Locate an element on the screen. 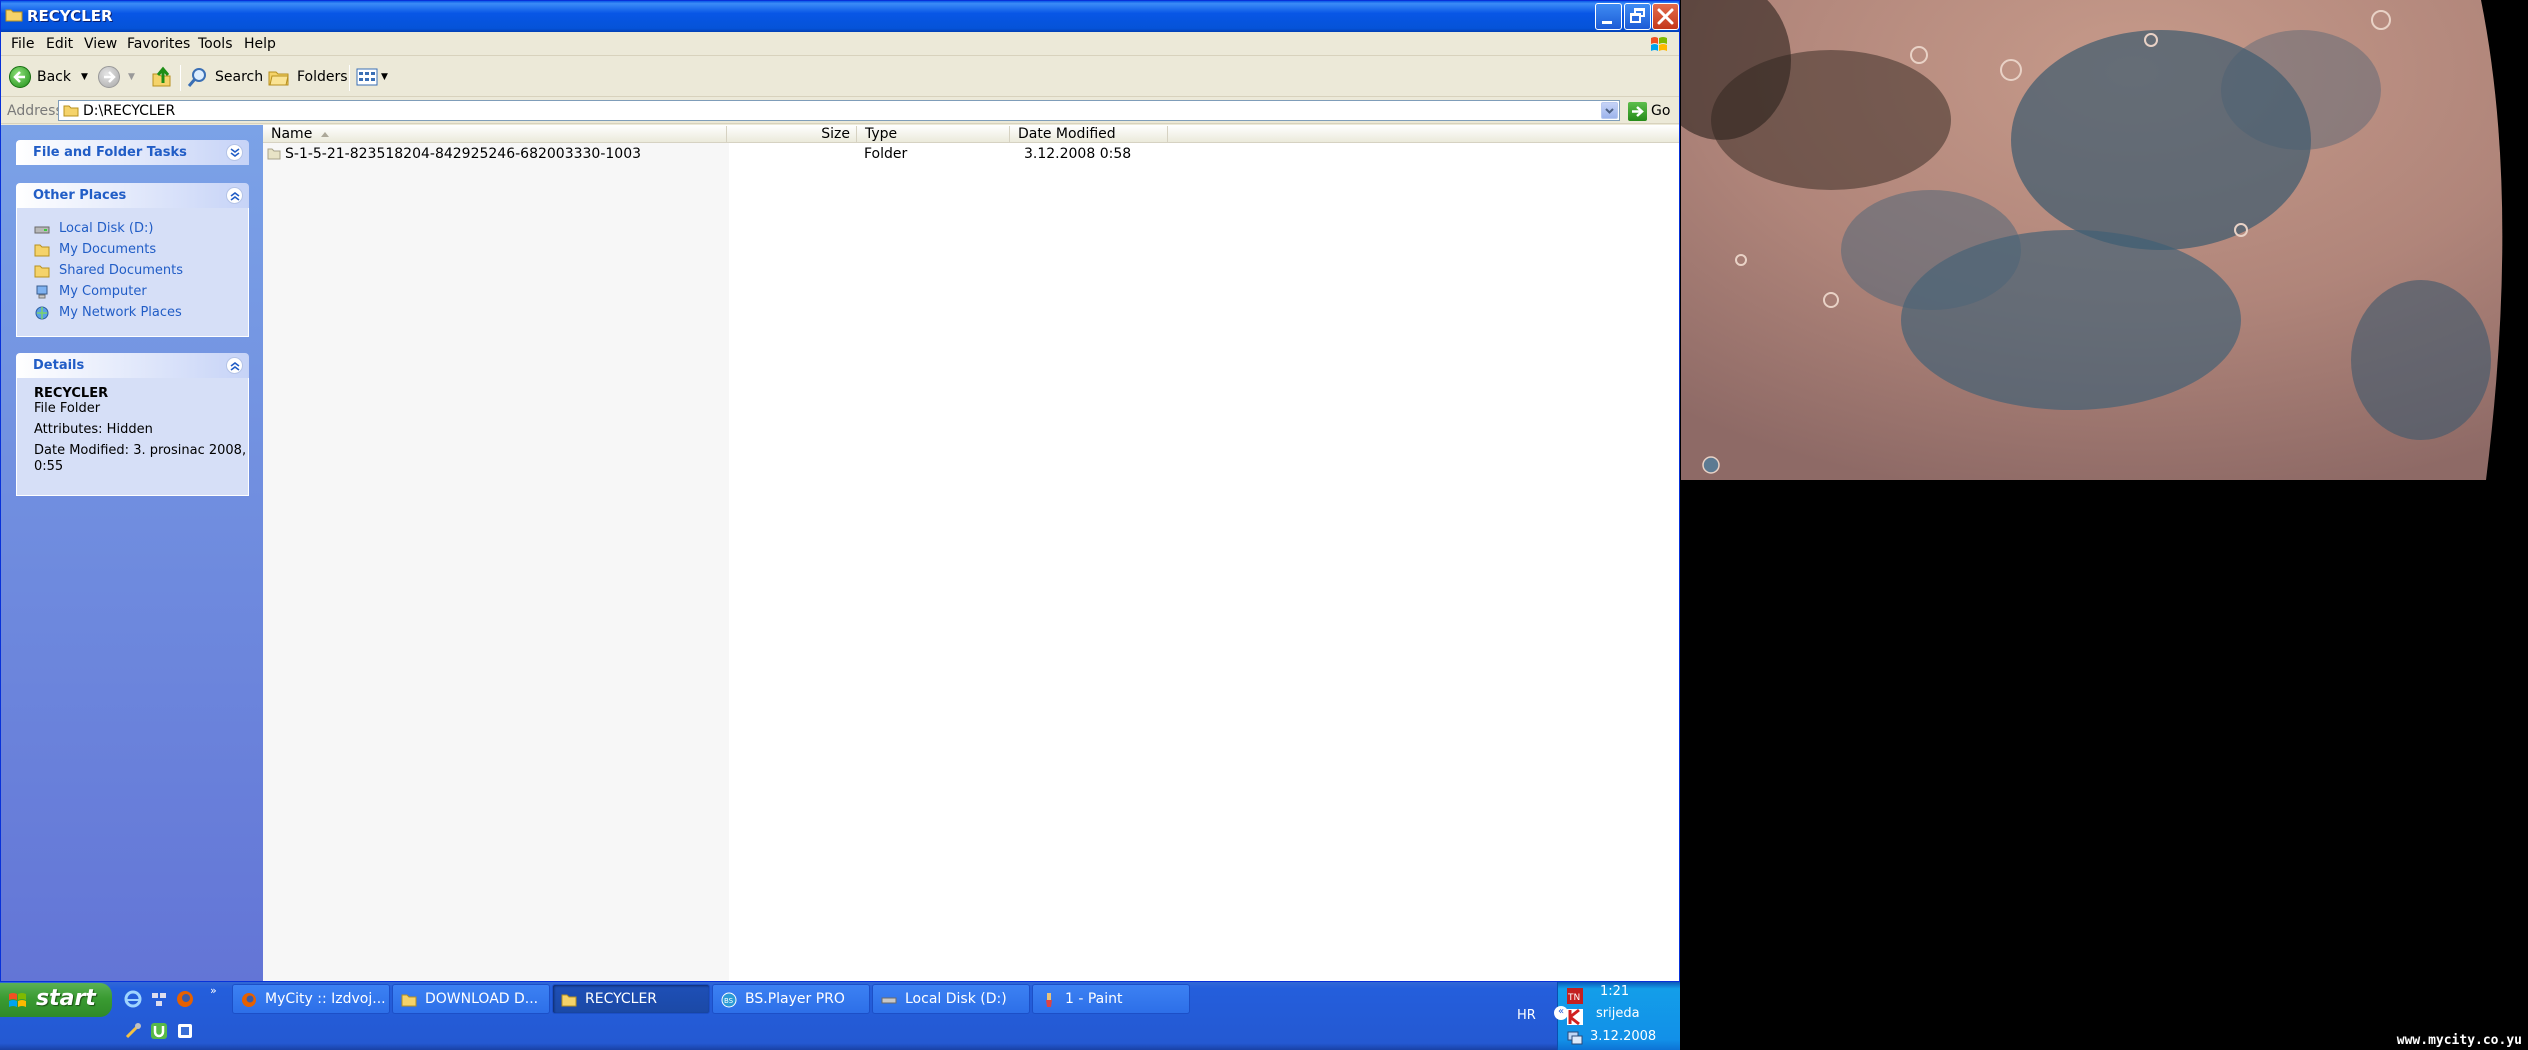 This screenshot has height=1050, width=2528. address-input: D:\RECYCLER is located at coordinates (839, 110).